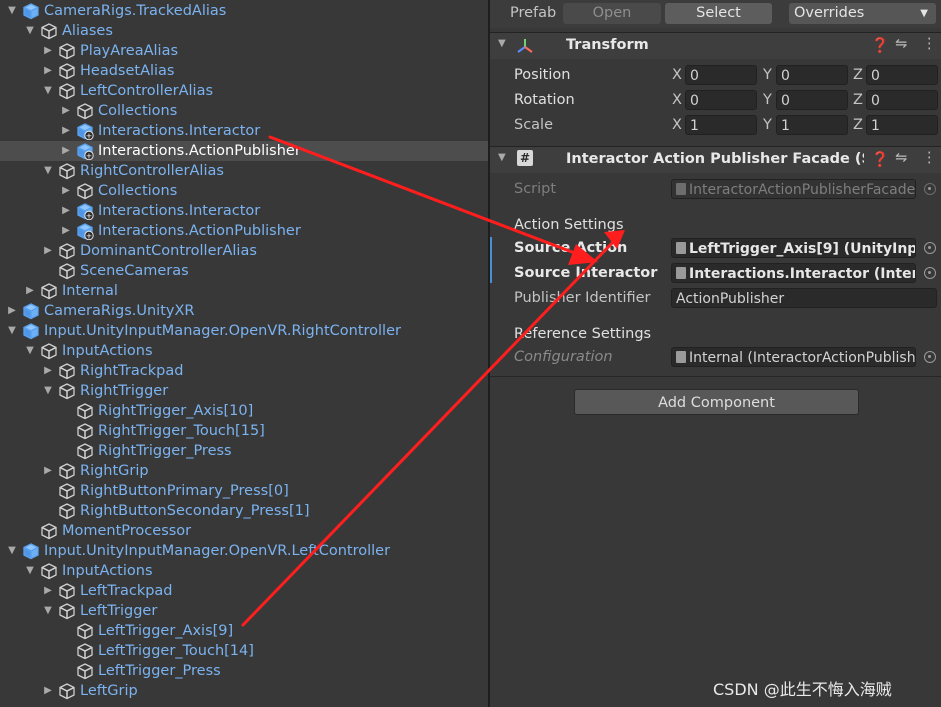 Image resolution: width=941 pixels, height=707 pixels. I want to click on annotation-arrowhead-interactor, so click(583, 254).